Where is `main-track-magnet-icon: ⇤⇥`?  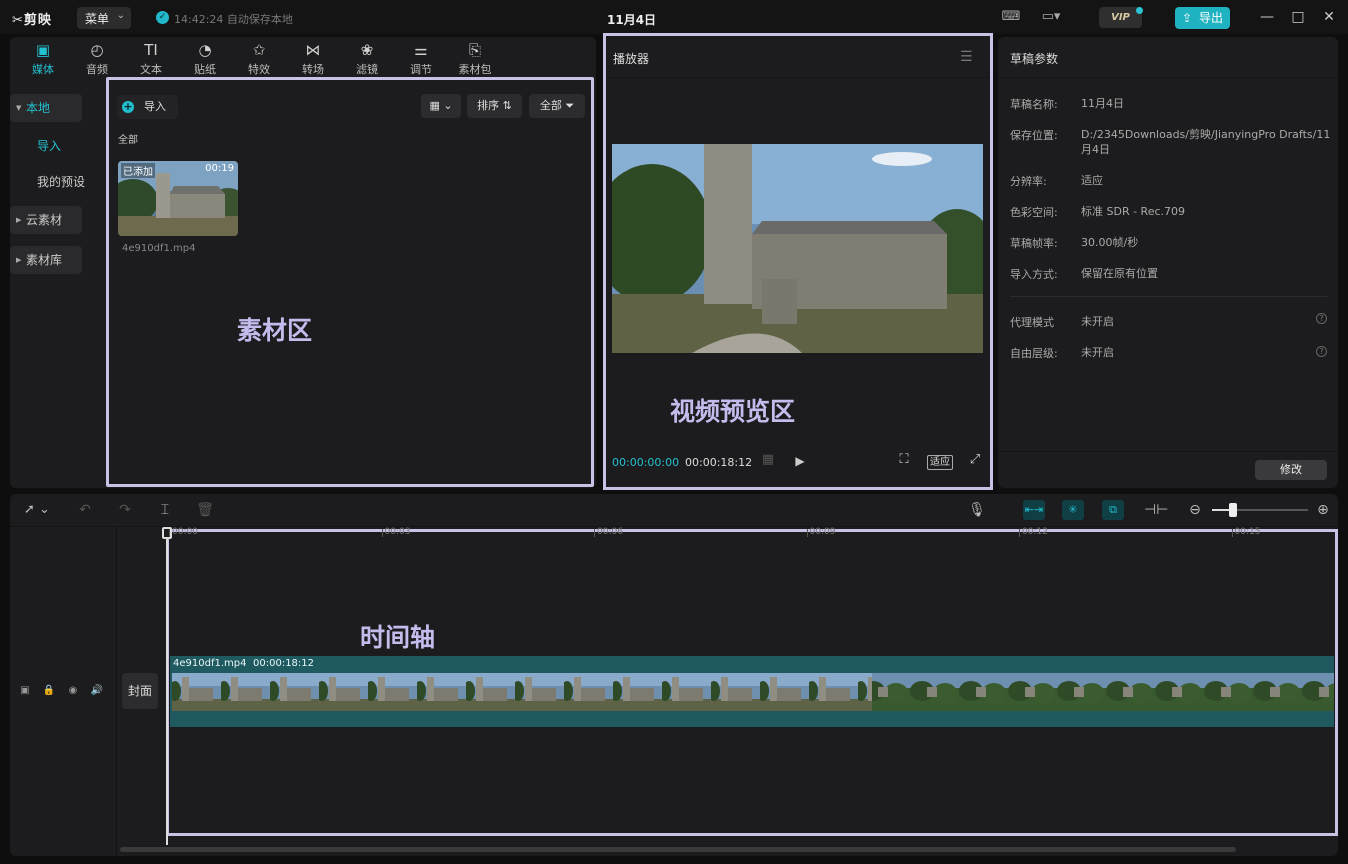
main-track-magnet-icon: ⇤⇥ is located at coordinates (1034, 510).